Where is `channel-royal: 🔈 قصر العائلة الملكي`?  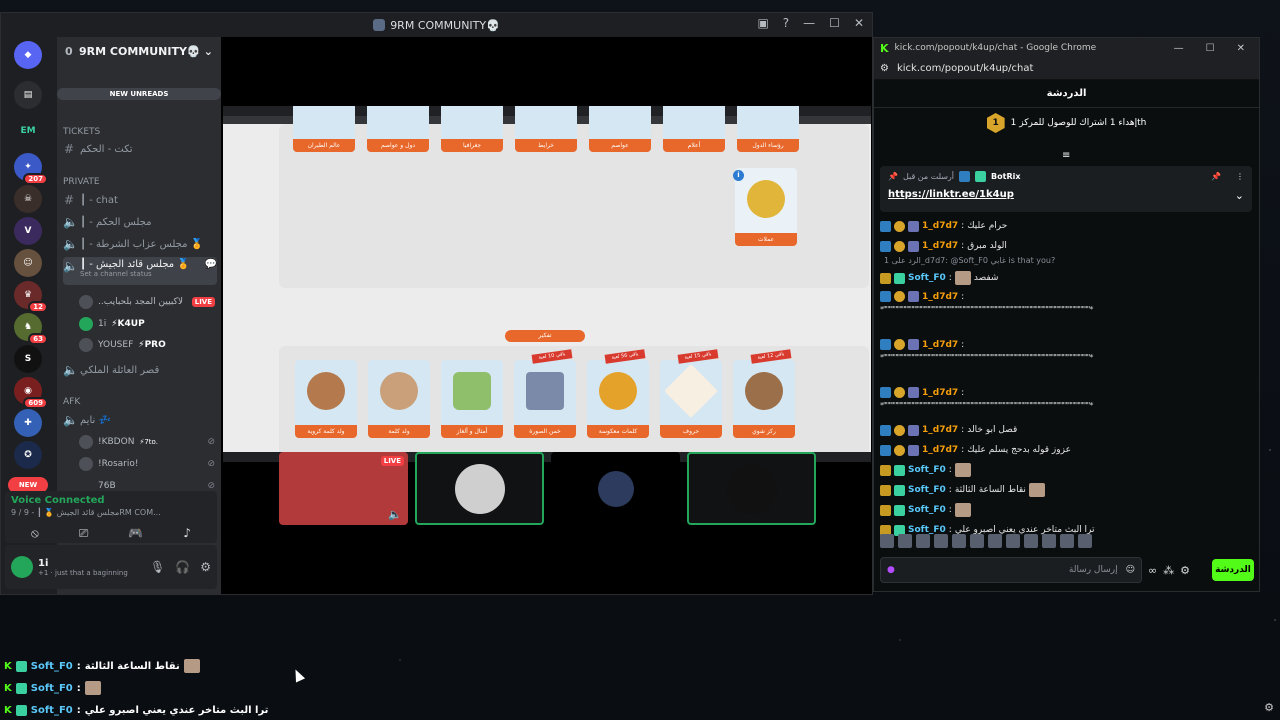
channel-royal: 🔈 قصر العائلة الملكي is located at coordinates (140, 370).